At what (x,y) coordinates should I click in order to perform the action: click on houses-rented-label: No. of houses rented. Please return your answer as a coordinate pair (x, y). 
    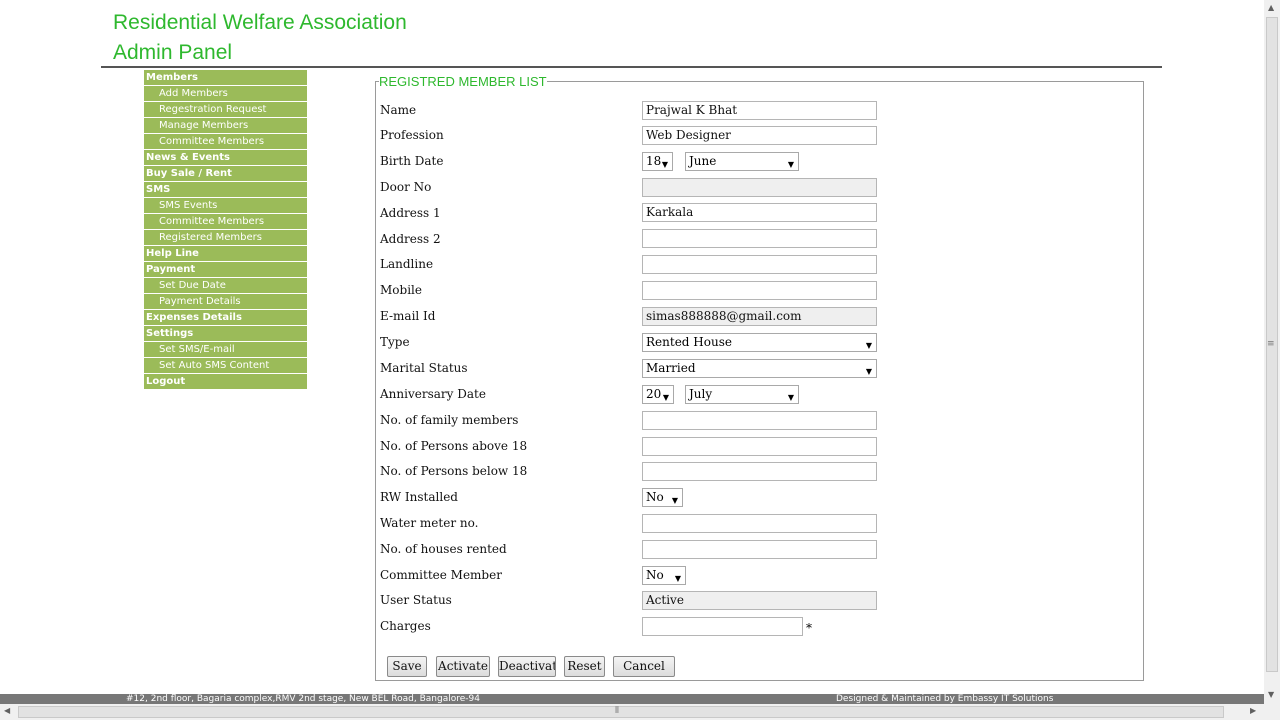
    Looking at the image, I should click on (443, 549).